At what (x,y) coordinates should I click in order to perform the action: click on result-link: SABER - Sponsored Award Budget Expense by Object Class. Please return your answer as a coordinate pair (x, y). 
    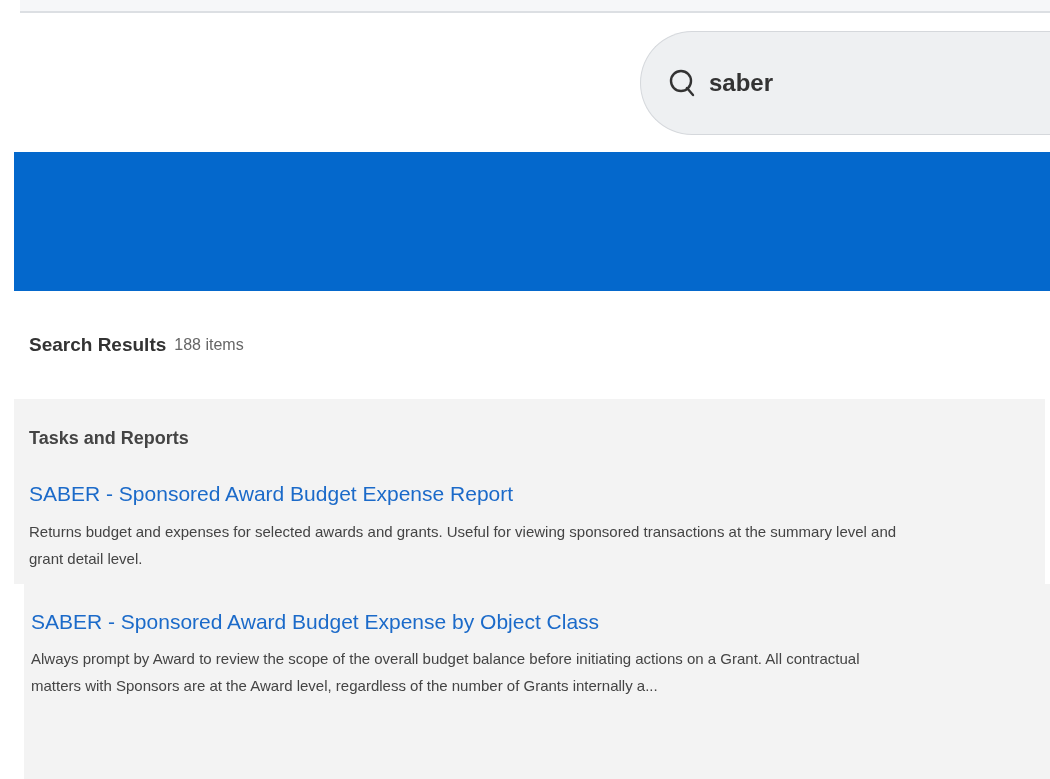
    Looking at the image, I should click on (537, 621).